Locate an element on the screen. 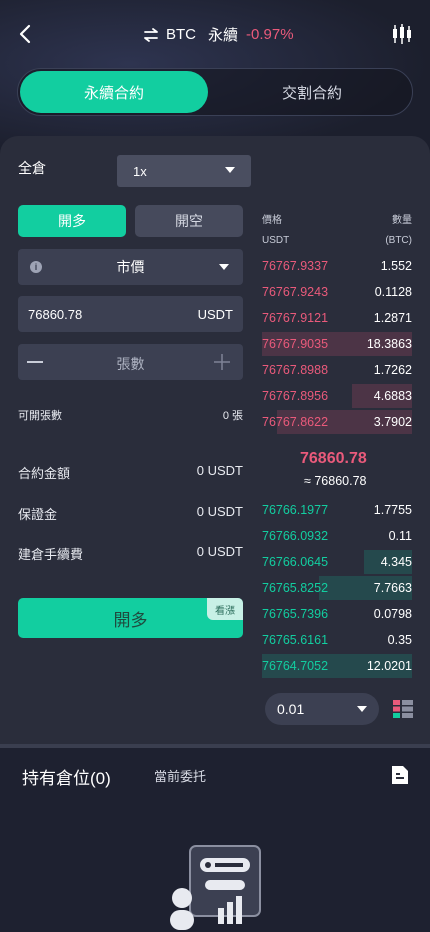  bid-price: 76766.1977 is located at coordinates (295, 510).